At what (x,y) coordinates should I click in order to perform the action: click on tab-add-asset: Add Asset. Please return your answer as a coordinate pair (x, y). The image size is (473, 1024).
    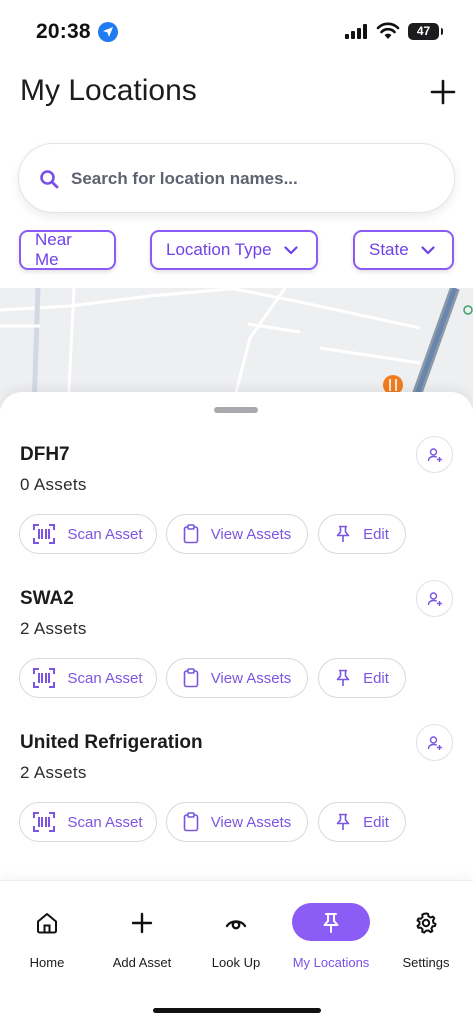
    Looking at the image, I should click on (142, 938).